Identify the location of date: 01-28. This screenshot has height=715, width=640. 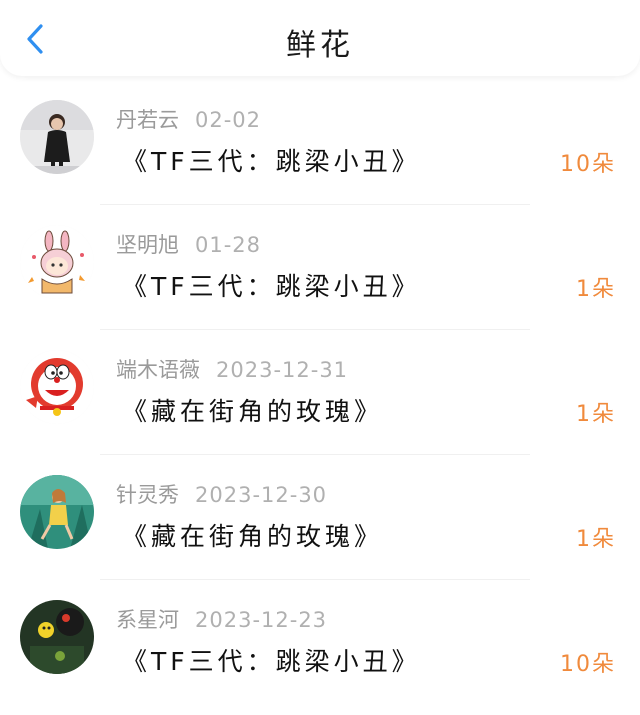
(228, 245).